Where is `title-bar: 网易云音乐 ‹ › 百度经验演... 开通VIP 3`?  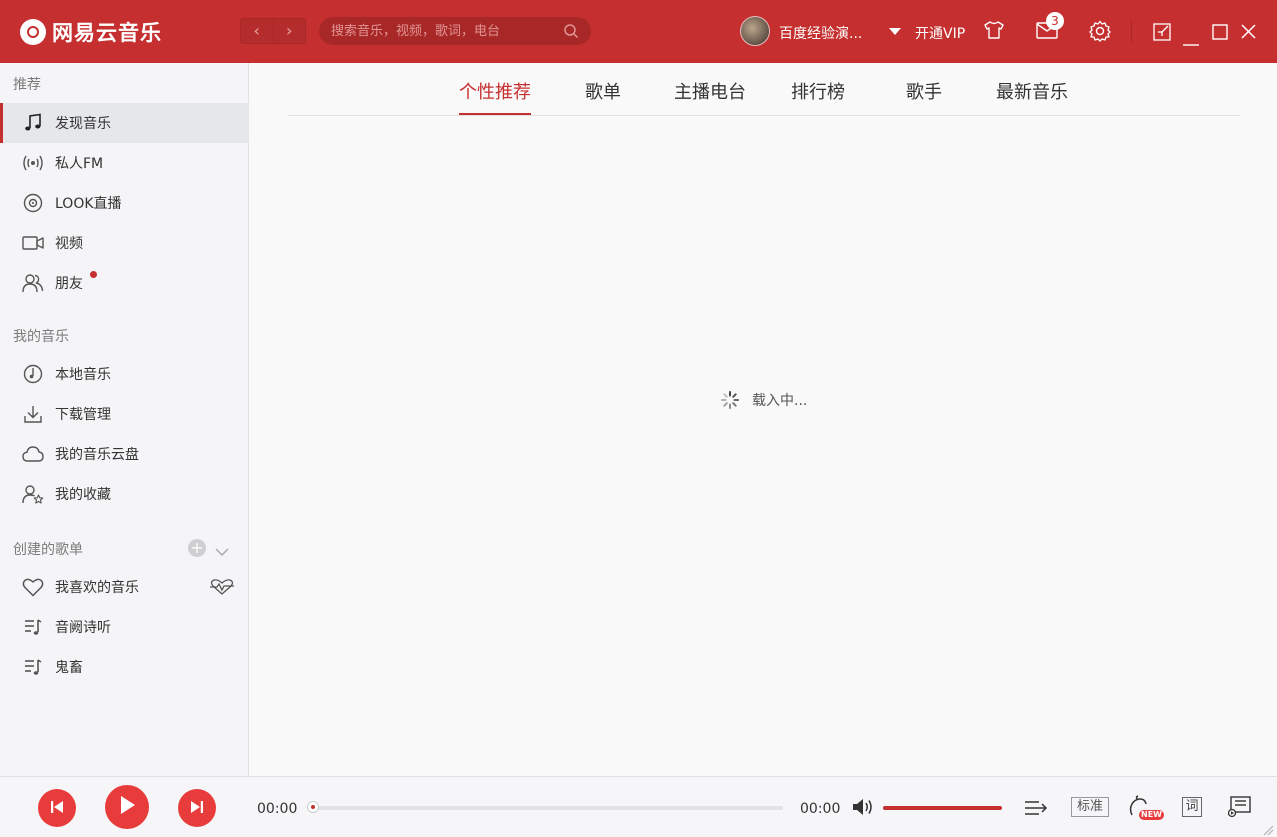
title-bar: 网易云音乐 ‹ › 百度经验演... 开通VIP 3 is located at coordinates (638, 31).